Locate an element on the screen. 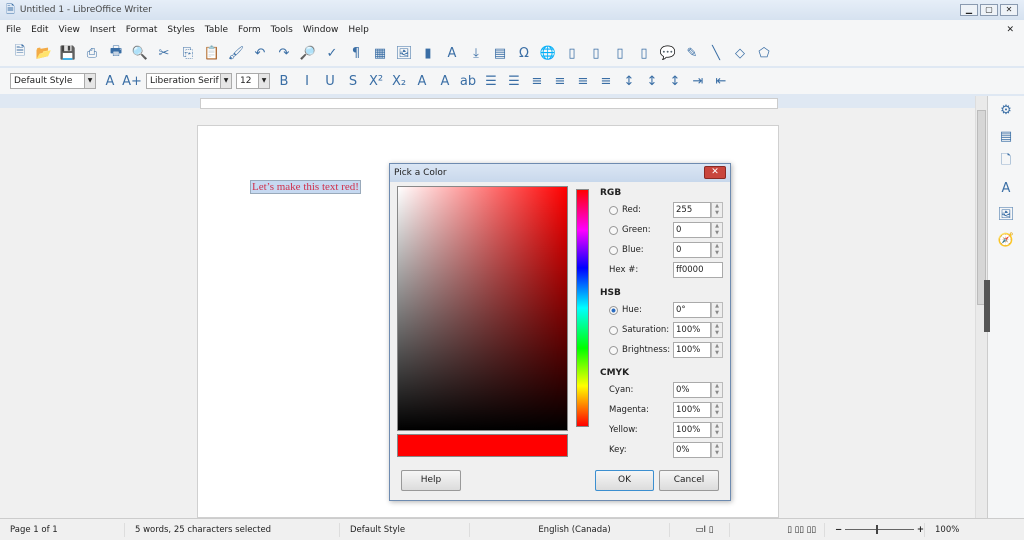 The height and width of the screenshot is (540, 1024). ok-button: OK is located at coordinates (624, 480).